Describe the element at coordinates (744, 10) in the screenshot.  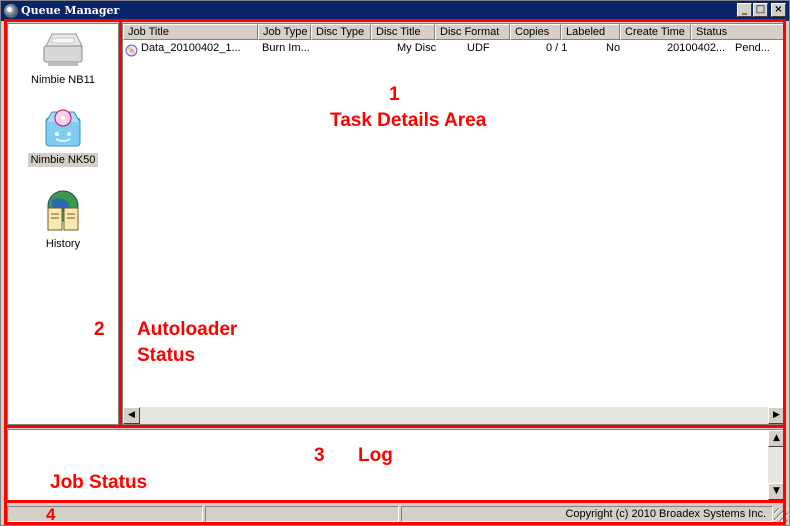
I see `minimize-button: _` at that location.